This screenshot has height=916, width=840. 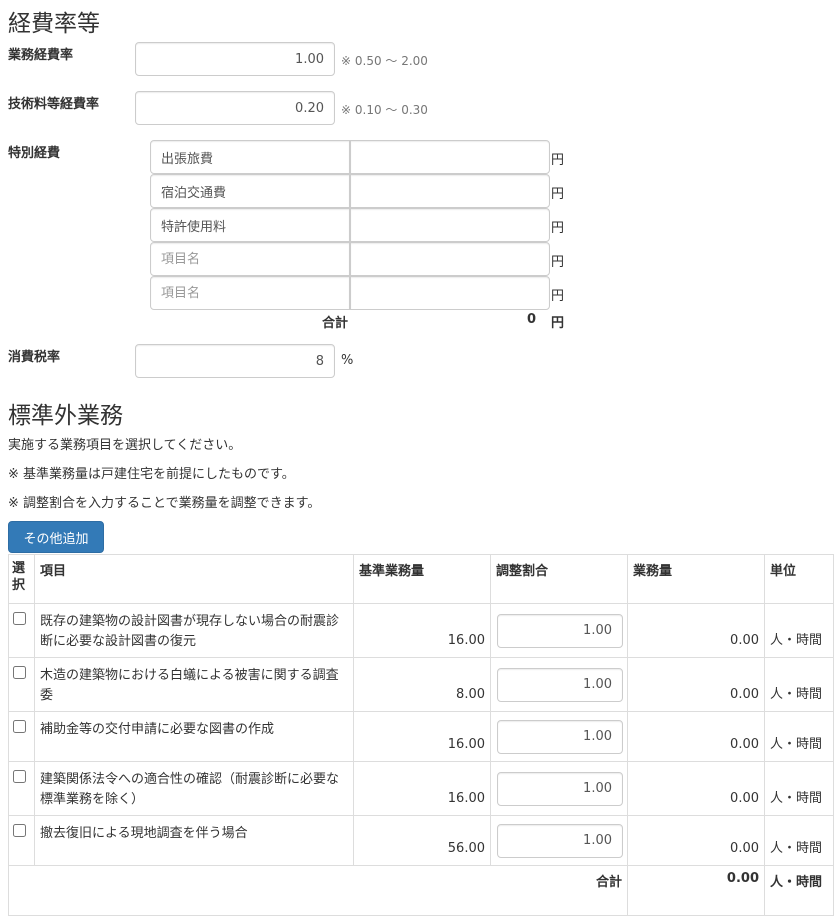 I want to click on note-base-work: ※ 基準業務量は戸建住宅を前提にしたものです。, so click(x=151, y=474).